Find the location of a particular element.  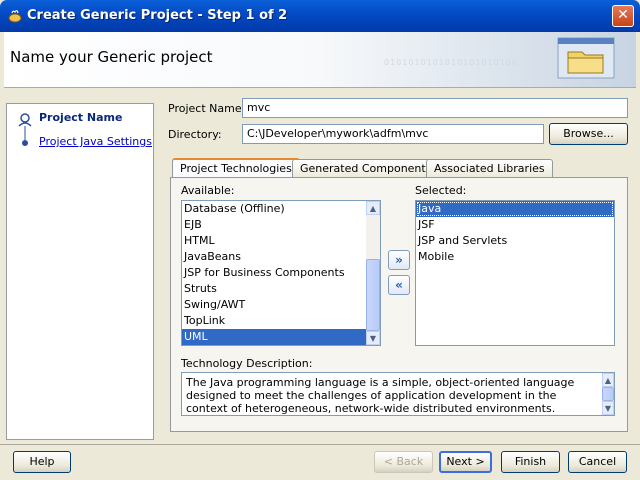

available-scrollbar: ▲ ▼ is located at coordinates (373, 273).